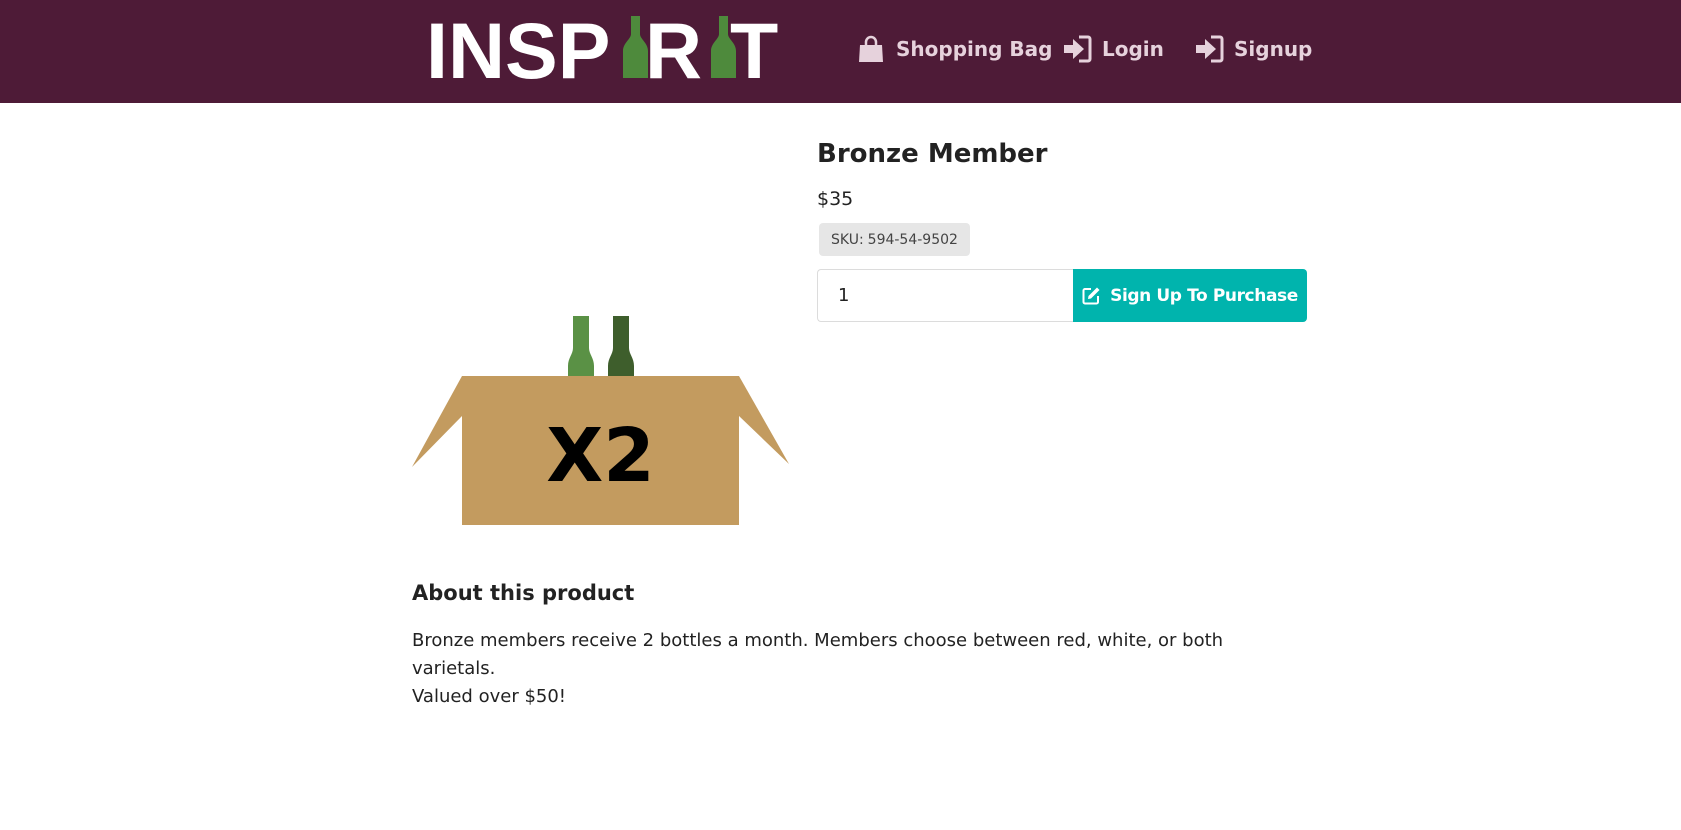  What do you see at coordinates (945, 295) in the screenshot?
I see `quantity-input` at bounding box center [945, 295].